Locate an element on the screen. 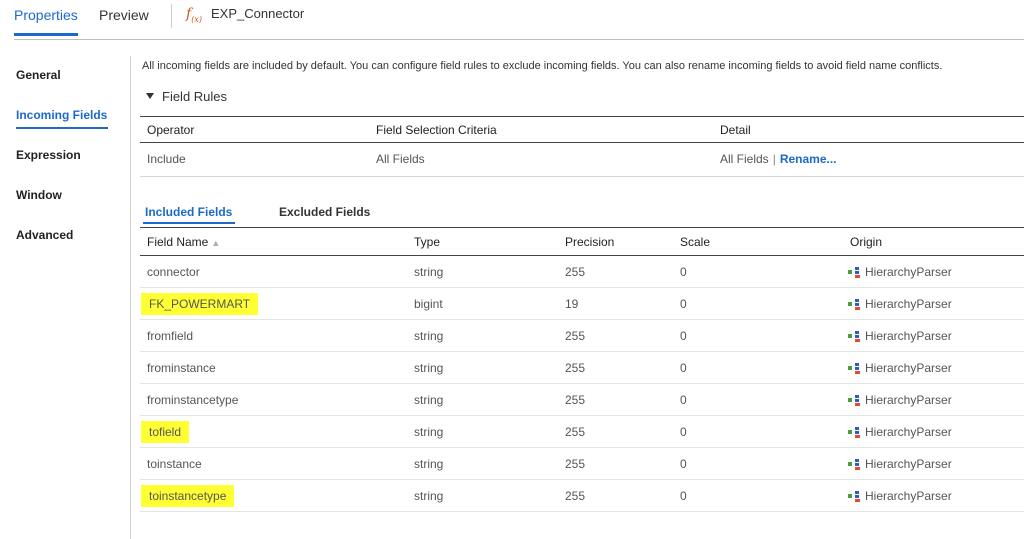  field-name-text: connector is located at coordinates (173, 272).